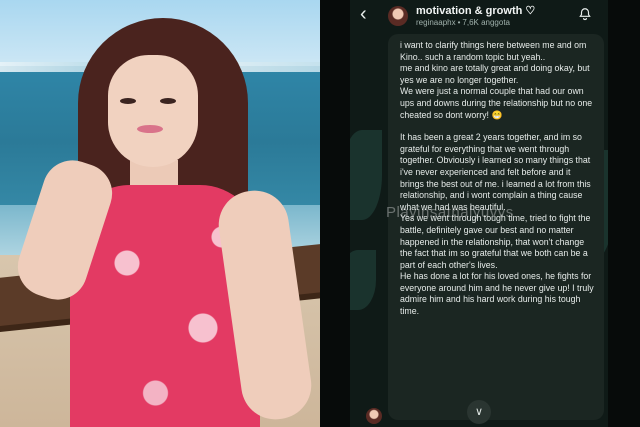 The width and height of the screenshot is (640, 427). Describe the element at coordinates (168, 101) in the screenshot. I see `photo-eye-right` at that location.